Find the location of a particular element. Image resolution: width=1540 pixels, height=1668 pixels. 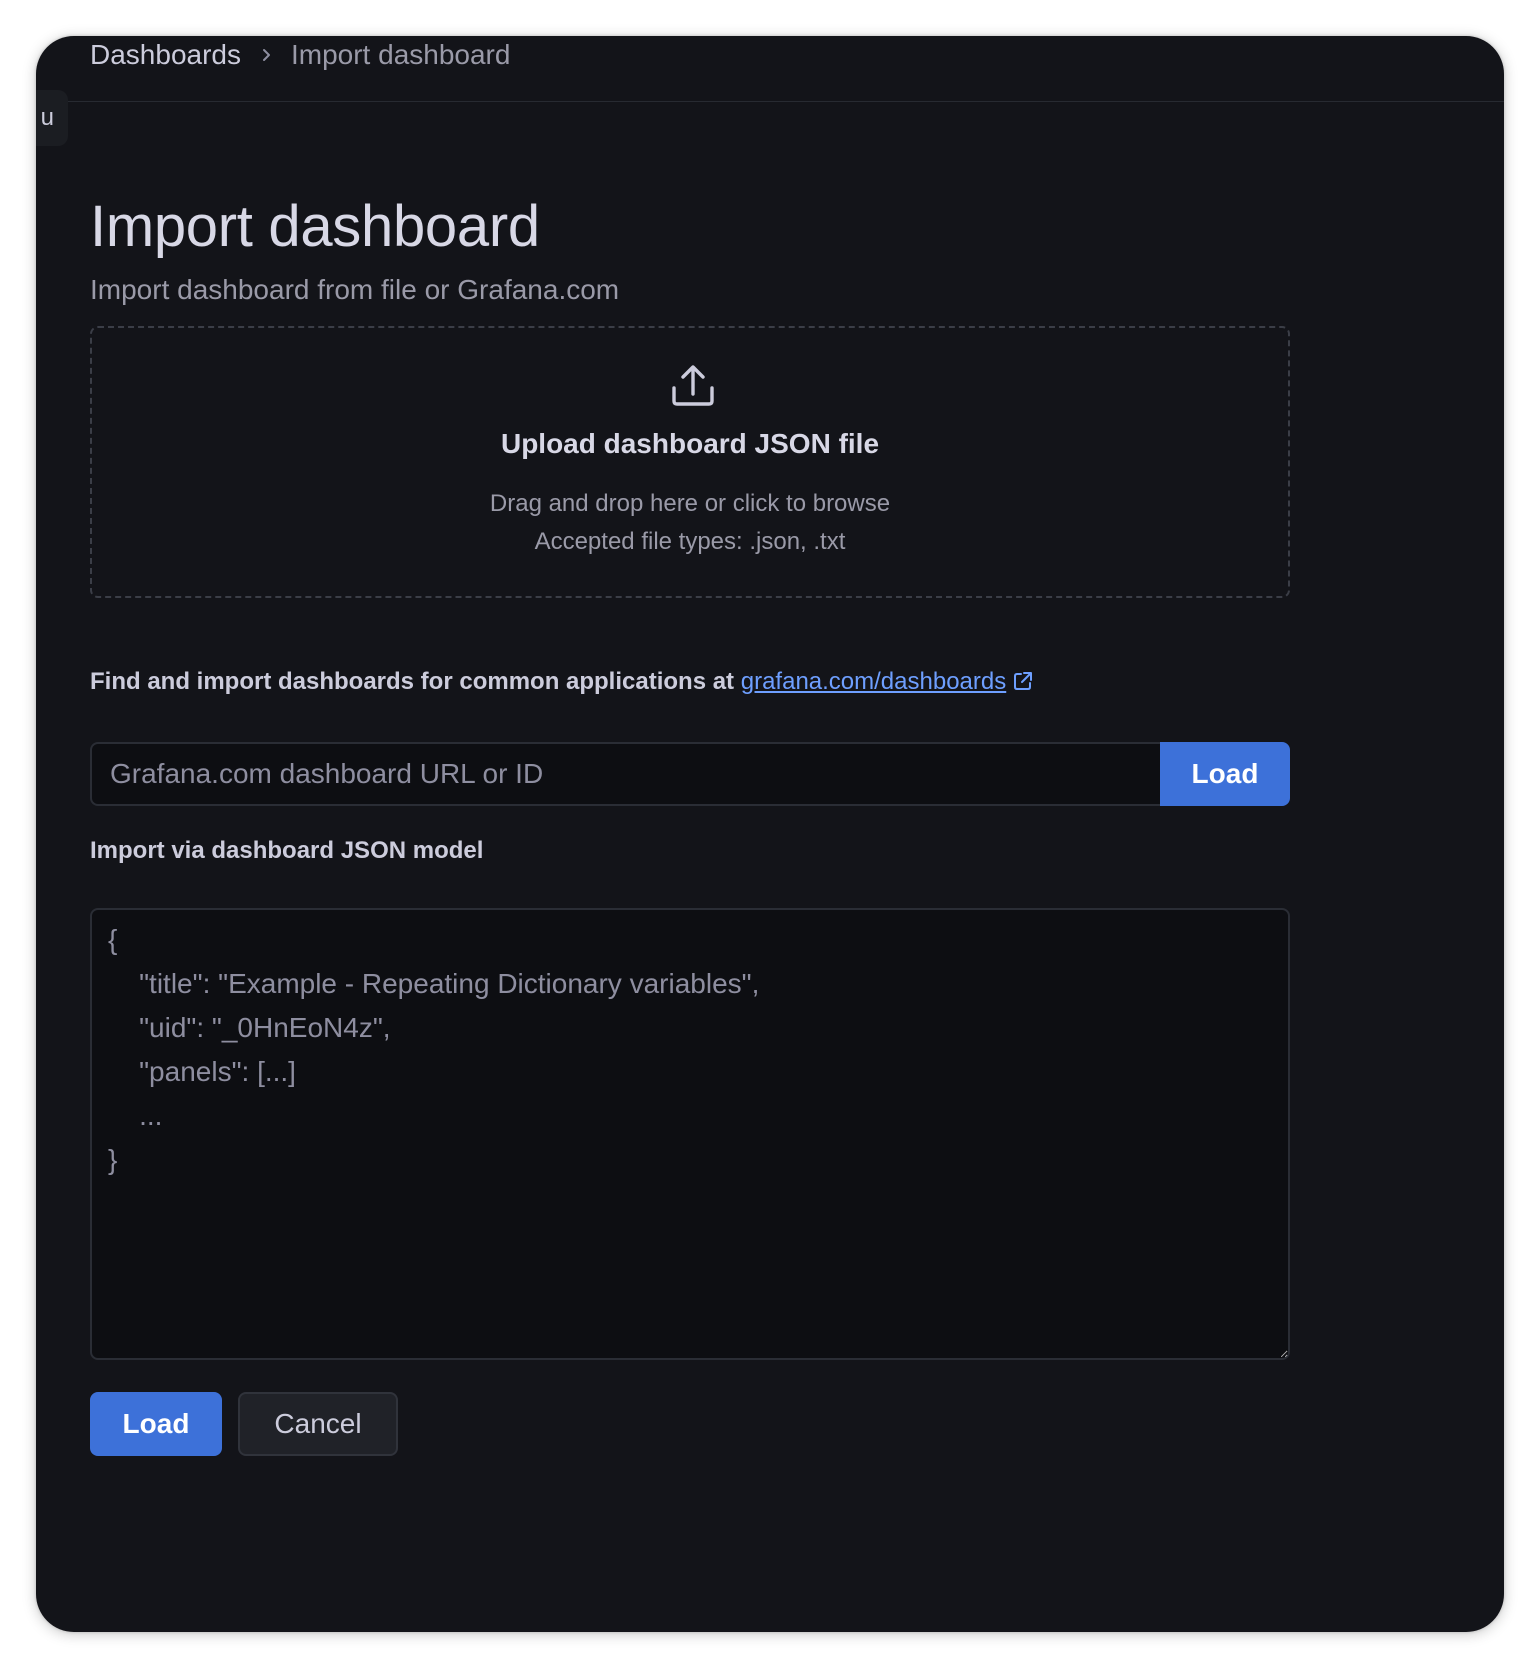

grafana-com-url-input is located at coordinates (625, 774).